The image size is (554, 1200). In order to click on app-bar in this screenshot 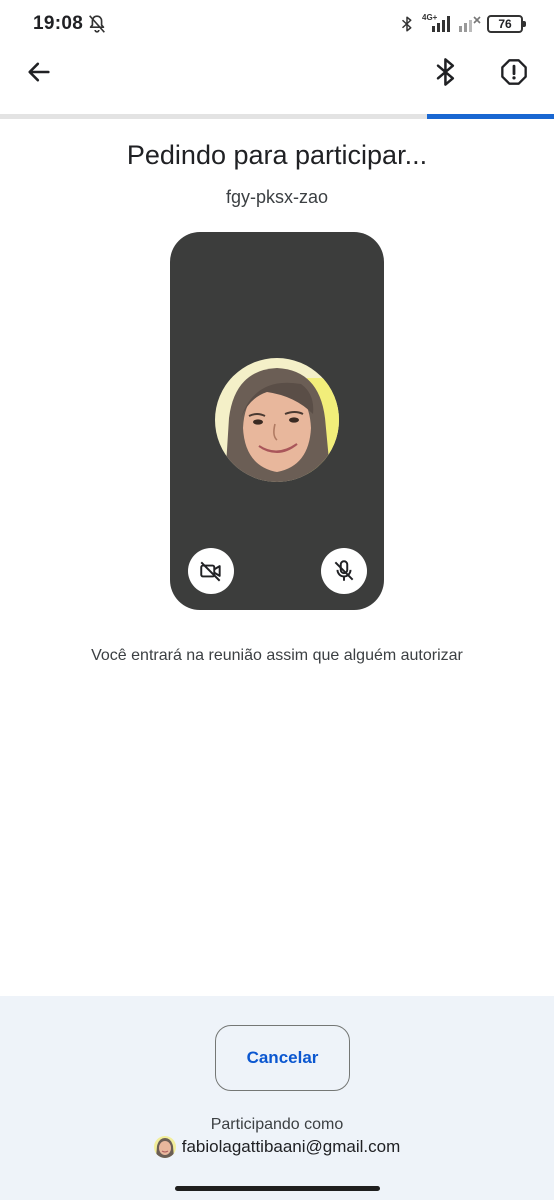, I will do `click(277, 82)`.